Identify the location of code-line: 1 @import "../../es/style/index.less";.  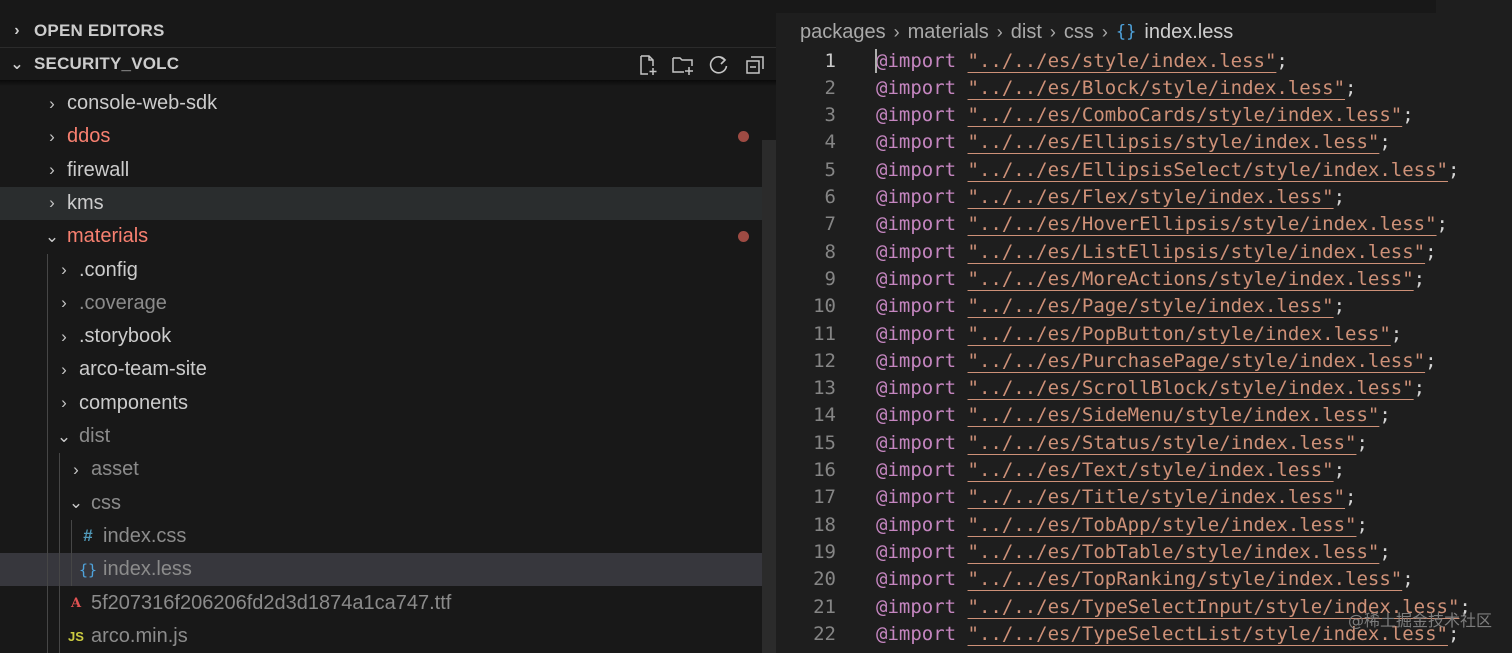
(1144, 60).